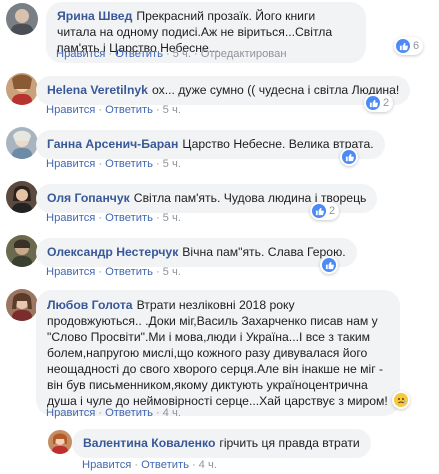 This screenshot has height=474, width=439. I want to click on comment-author: Helena Veretilnyk, so click(97, 90).